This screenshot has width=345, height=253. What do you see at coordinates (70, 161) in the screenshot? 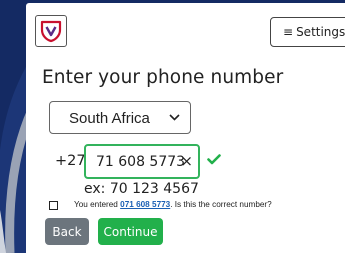
I see `country-code-prefix: +27` at bounding box center [70, 161].